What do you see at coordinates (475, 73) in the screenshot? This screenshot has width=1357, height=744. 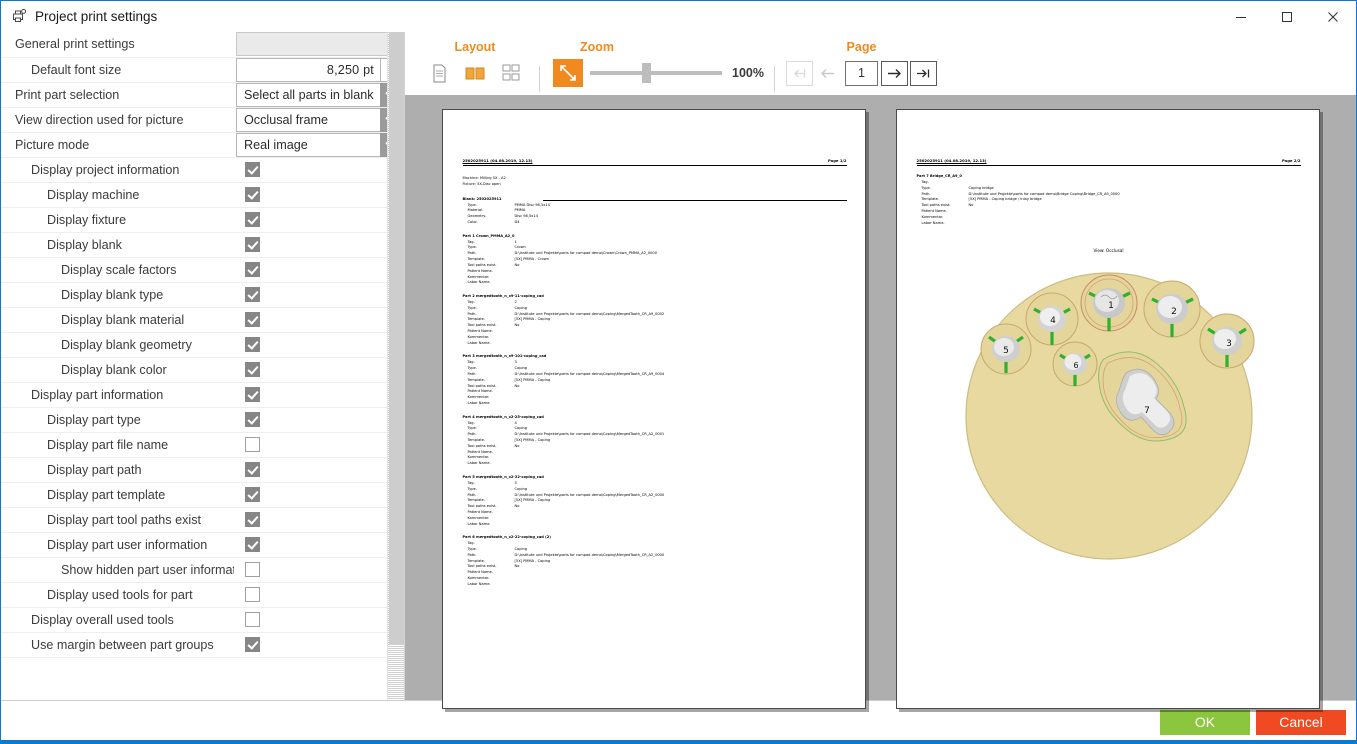 I see `two-page-icon` at bounding box center [475, 73].